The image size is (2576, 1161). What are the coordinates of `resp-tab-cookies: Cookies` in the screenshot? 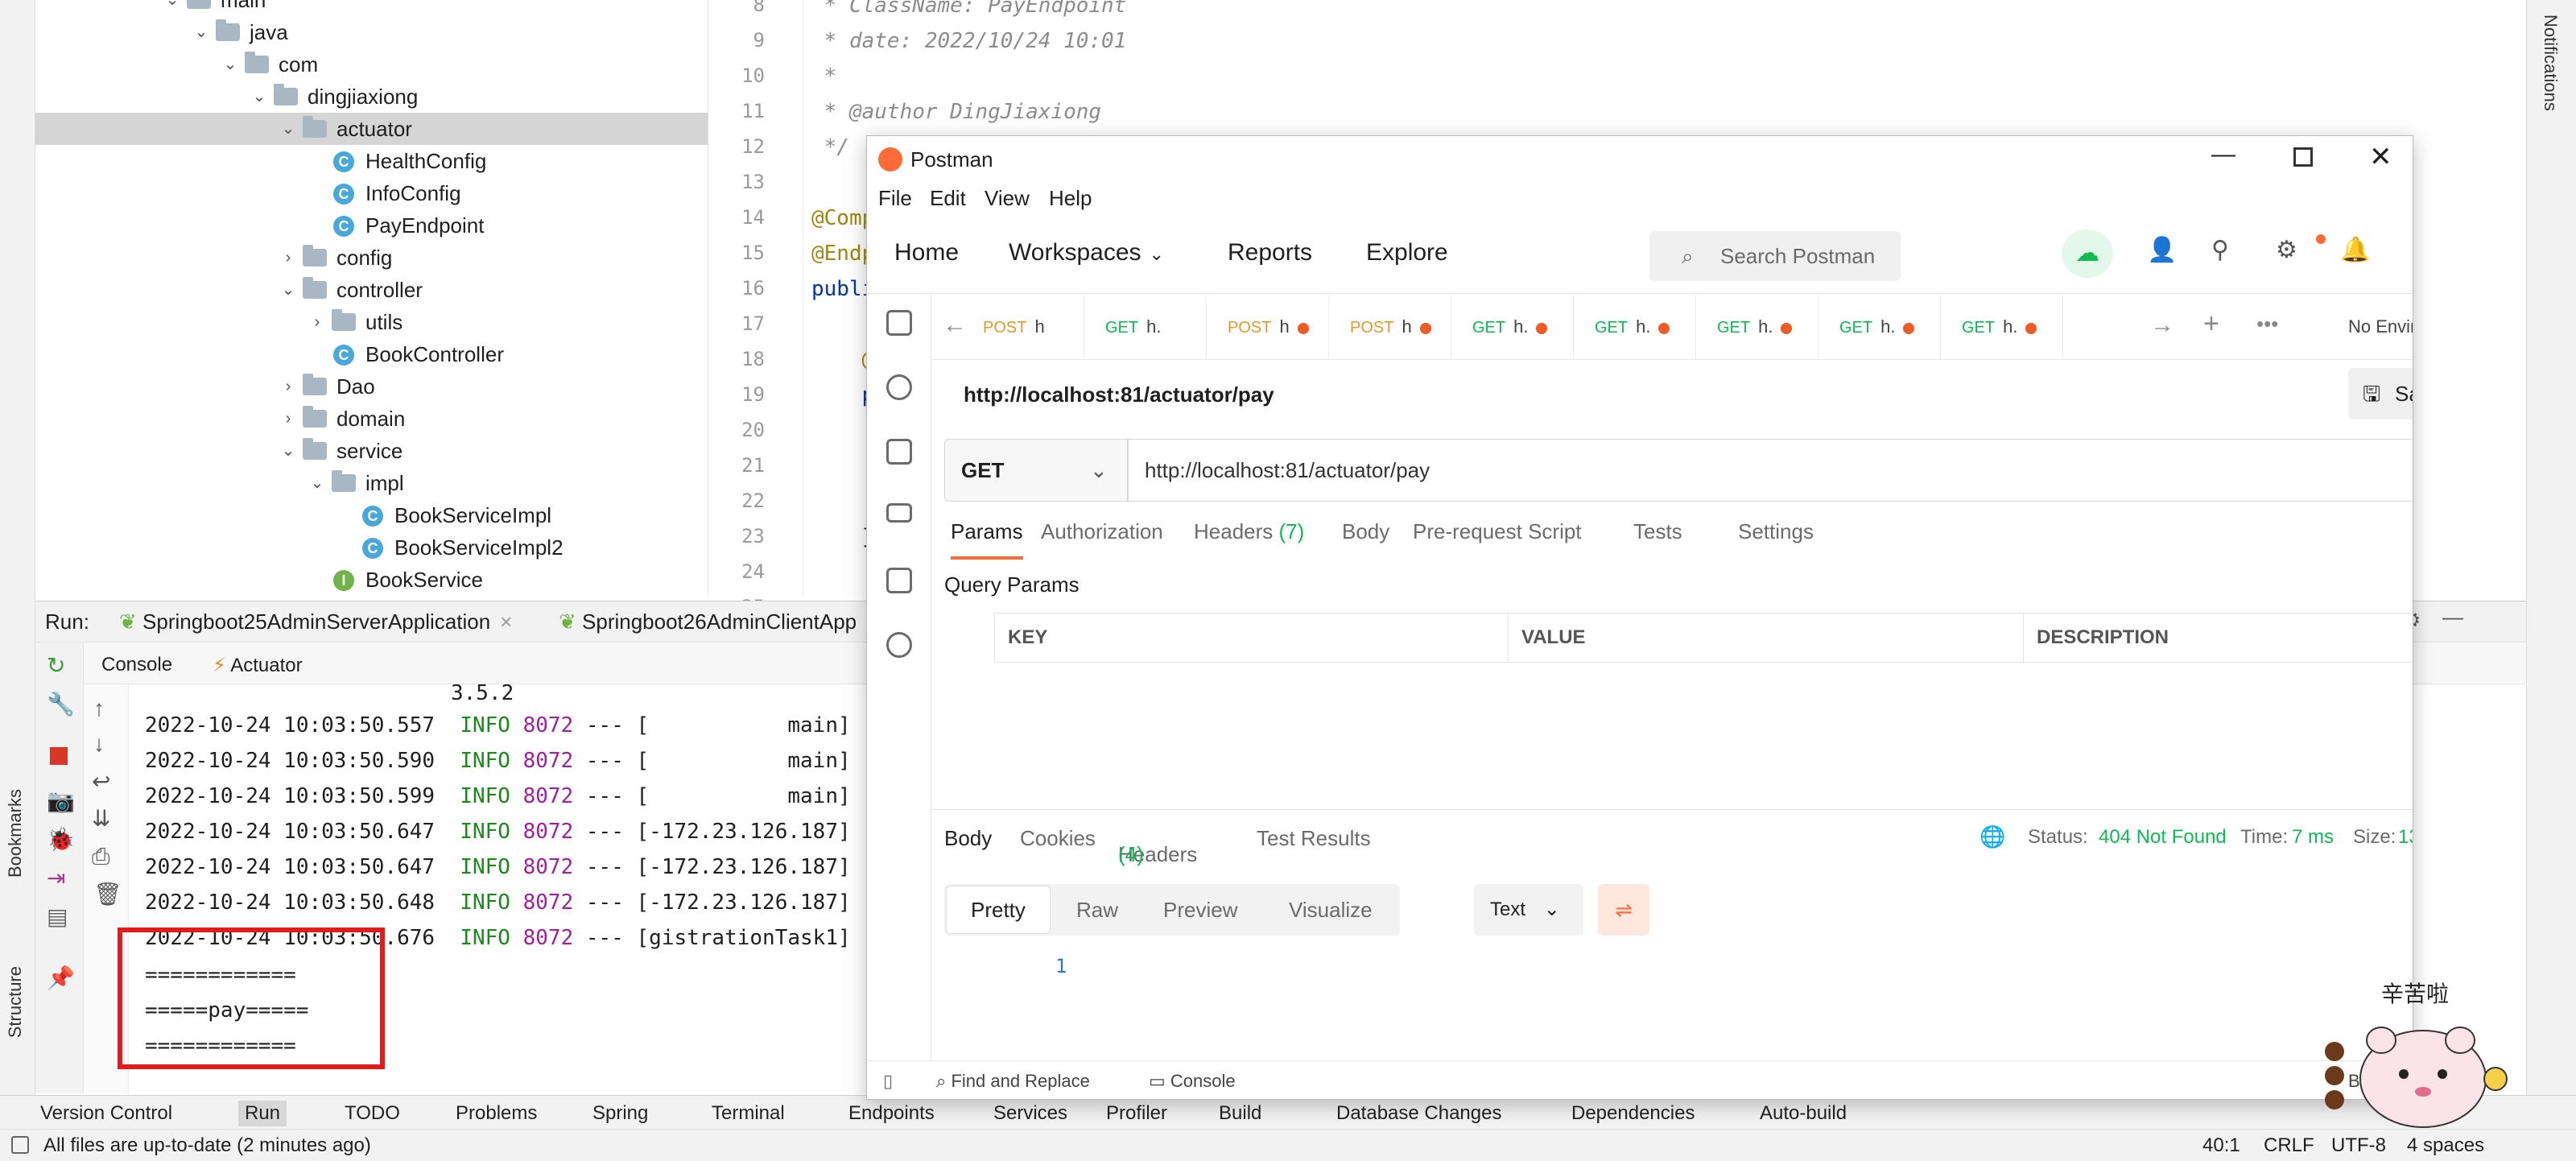 It's located at (1058, 839).